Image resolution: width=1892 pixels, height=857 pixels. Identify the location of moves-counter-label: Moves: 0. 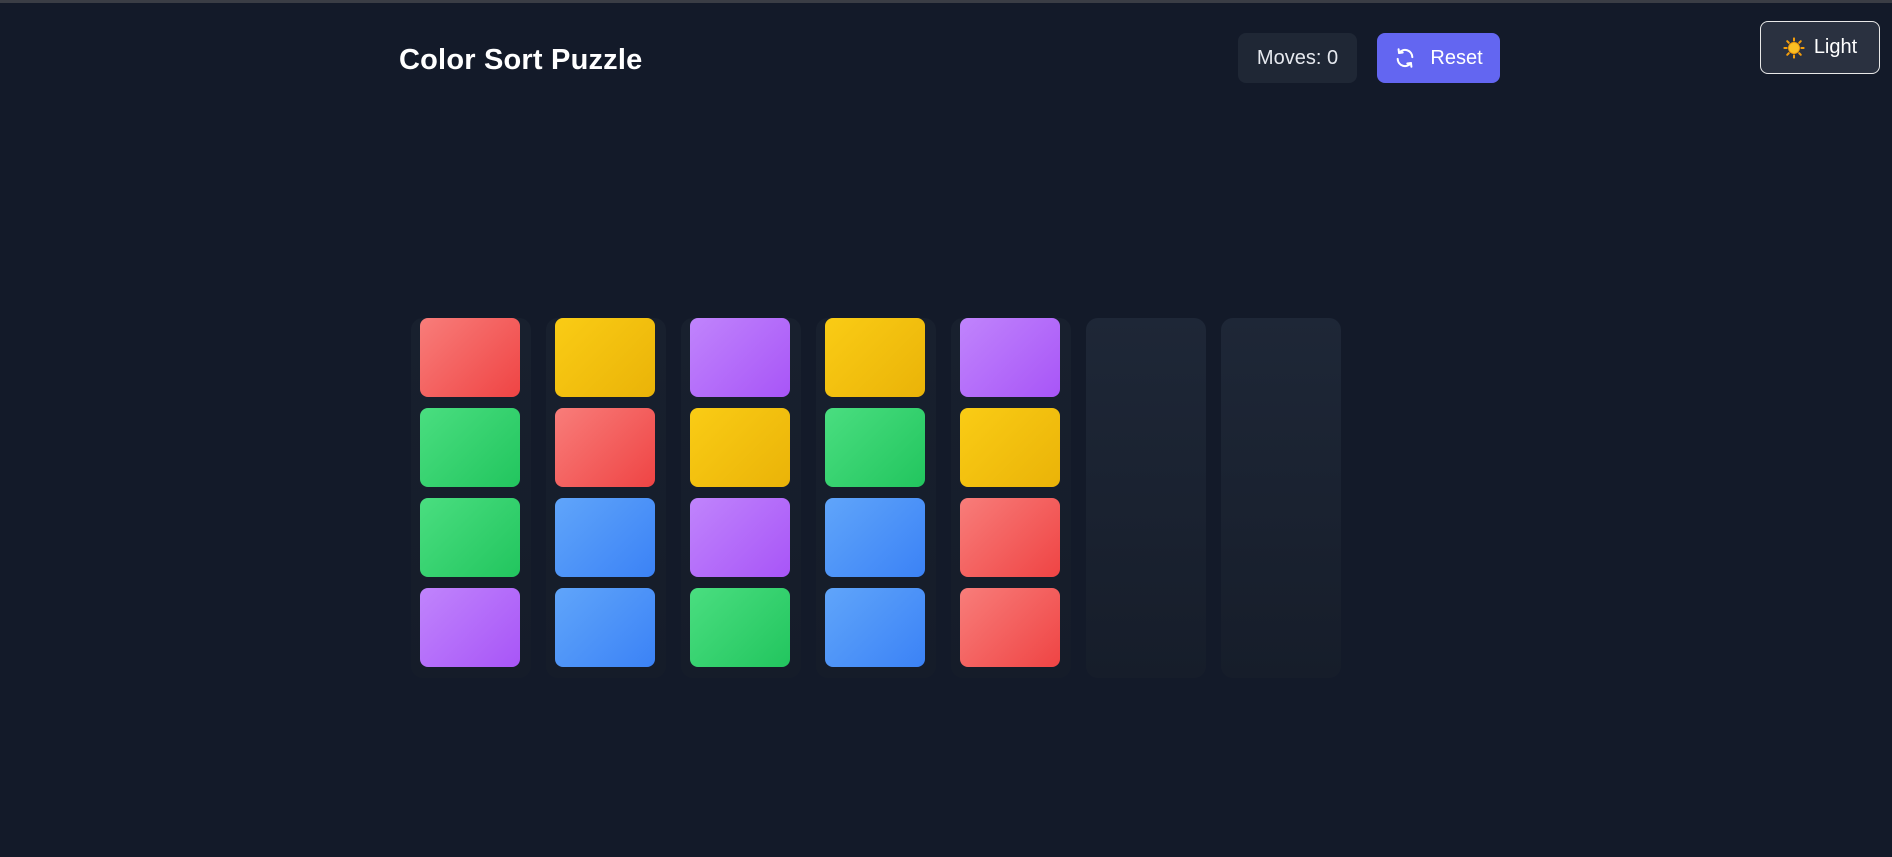
(1297, 57).